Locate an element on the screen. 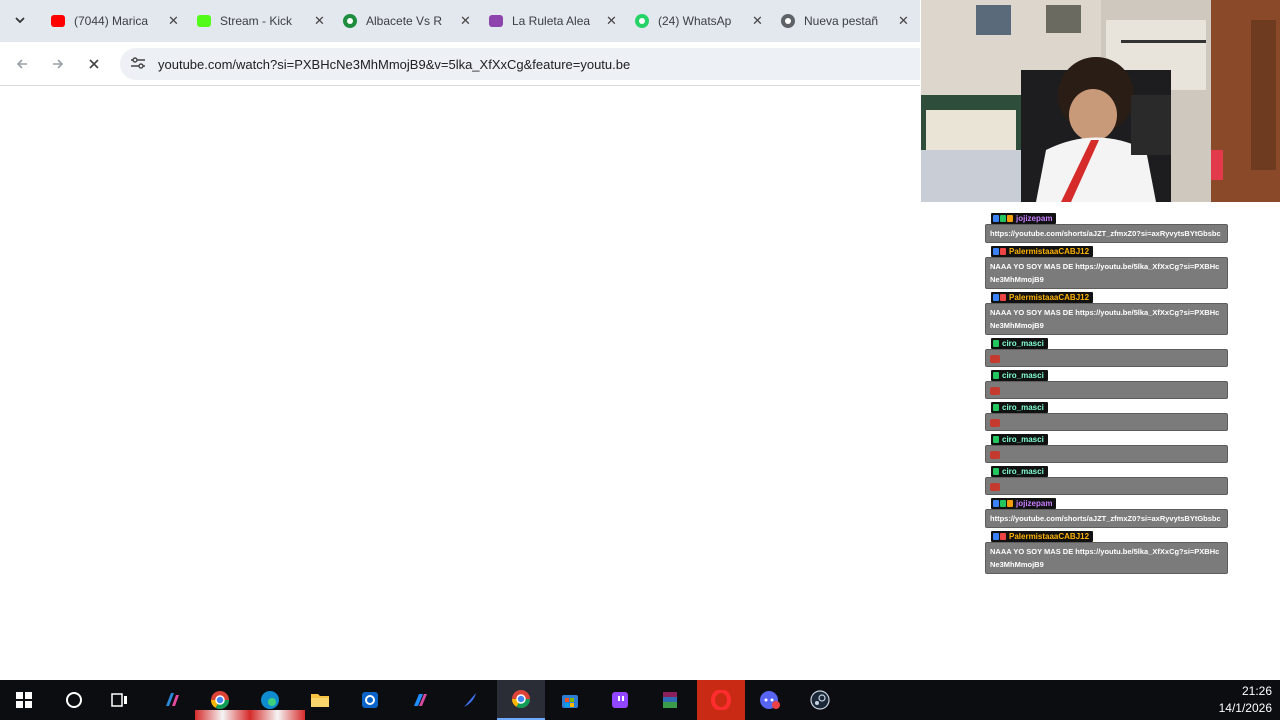 The image size is (1280, 720). tab-title: (7044) Marica is located at coordinates (111, 21).